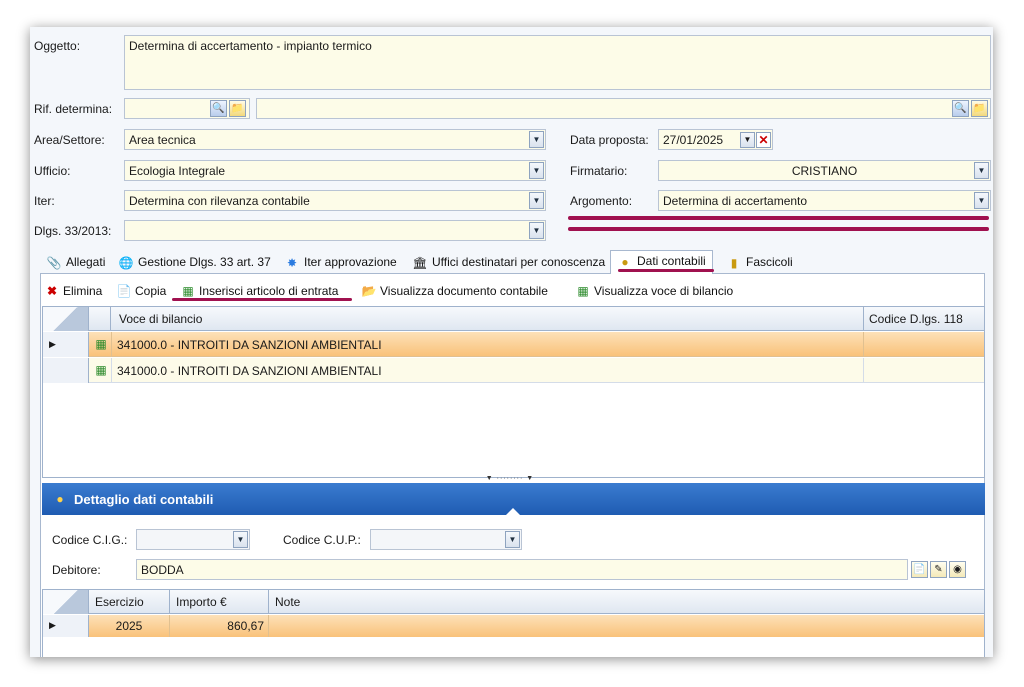 The height and width of the screenshot is (687, 1024). What do you see at coordinates (519, 262) in the screenshot?
I see `tab-label: Uffici destinatari per conoscenza` at bounding box center [519, 262].